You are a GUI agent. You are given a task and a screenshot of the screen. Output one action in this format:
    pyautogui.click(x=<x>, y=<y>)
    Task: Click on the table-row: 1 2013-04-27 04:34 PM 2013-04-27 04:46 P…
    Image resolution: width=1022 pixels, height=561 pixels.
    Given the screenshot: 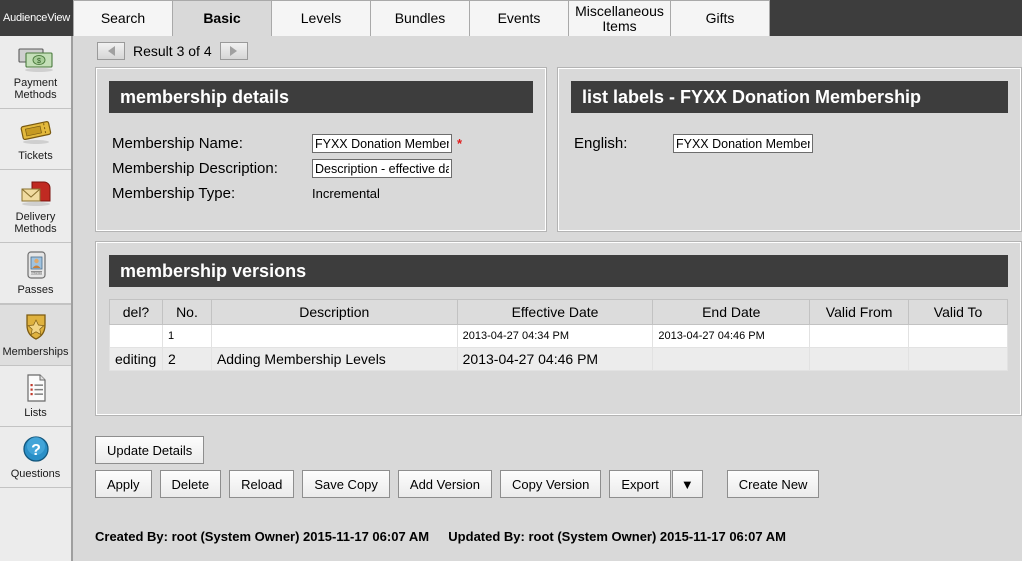 What is the action you would take?
    pyautogui.click(x=558, y=336)
    